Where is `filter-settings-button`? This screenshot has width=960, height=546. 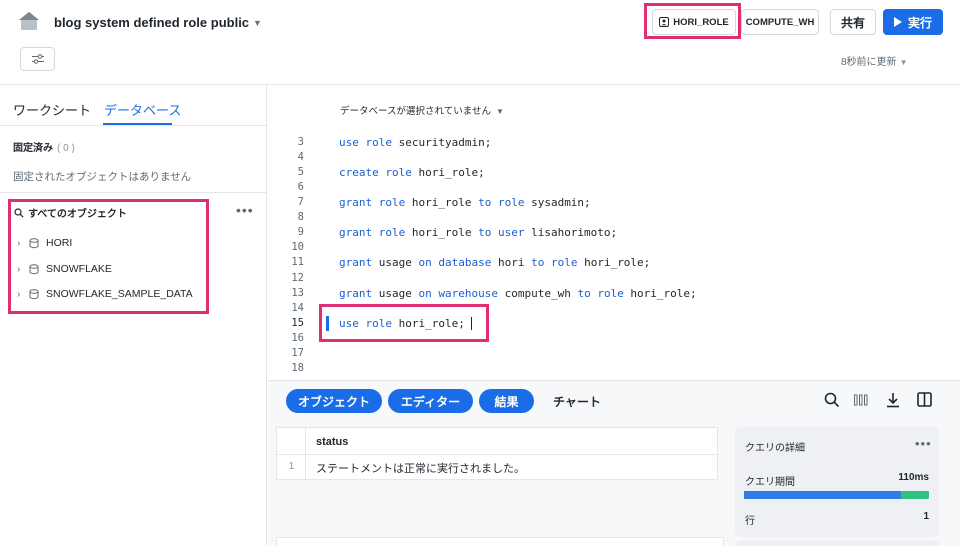
filter-settings-button is located at coordinates (37, 59).